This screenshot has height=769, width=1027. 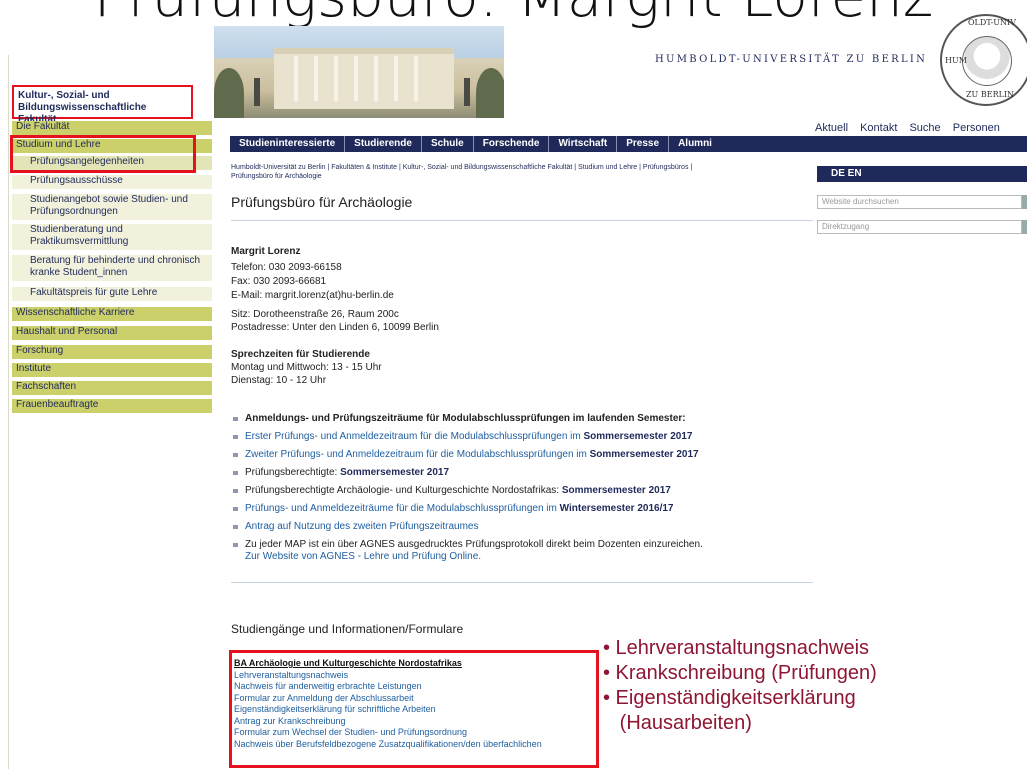 What do you see at coordinates (64, 95) in the screenshot?
I see `faculty-title-line1: Kultur-, Sozial- und` at bounding box center [64, 95].